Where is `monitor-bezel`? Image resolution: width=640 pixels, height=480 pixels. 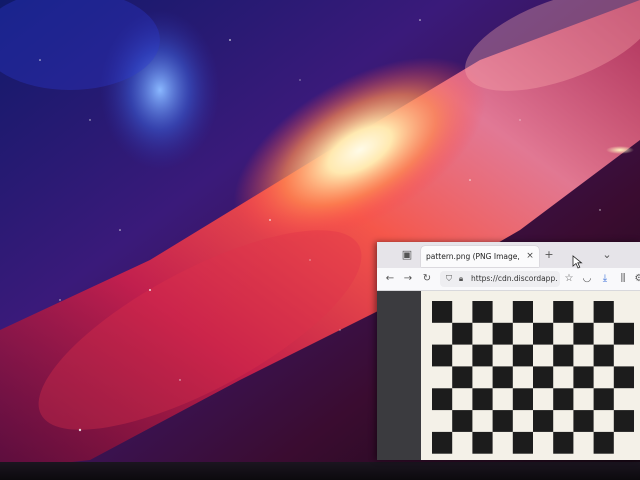
monitor-bezel is located at coordinates (320, 471).